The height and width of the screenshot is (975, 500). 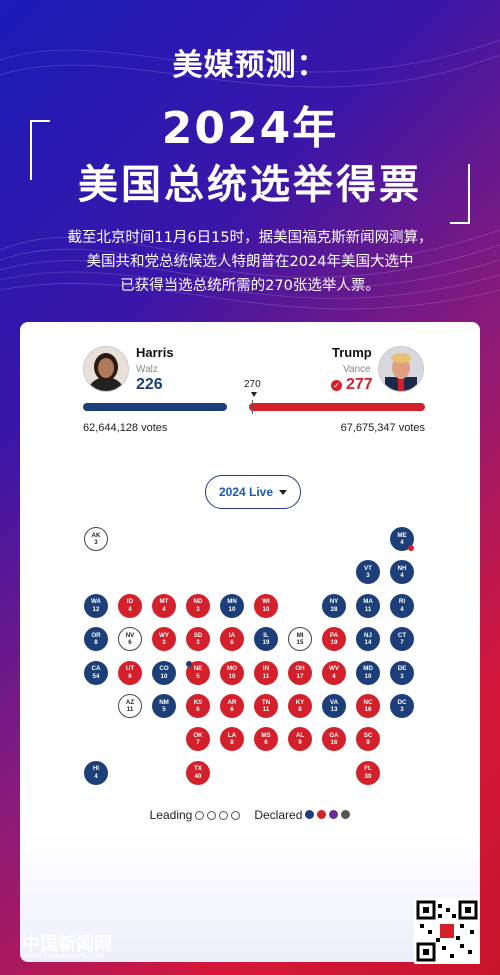 I want to click on state-tn: TN 11, so click(x=266, y=706).